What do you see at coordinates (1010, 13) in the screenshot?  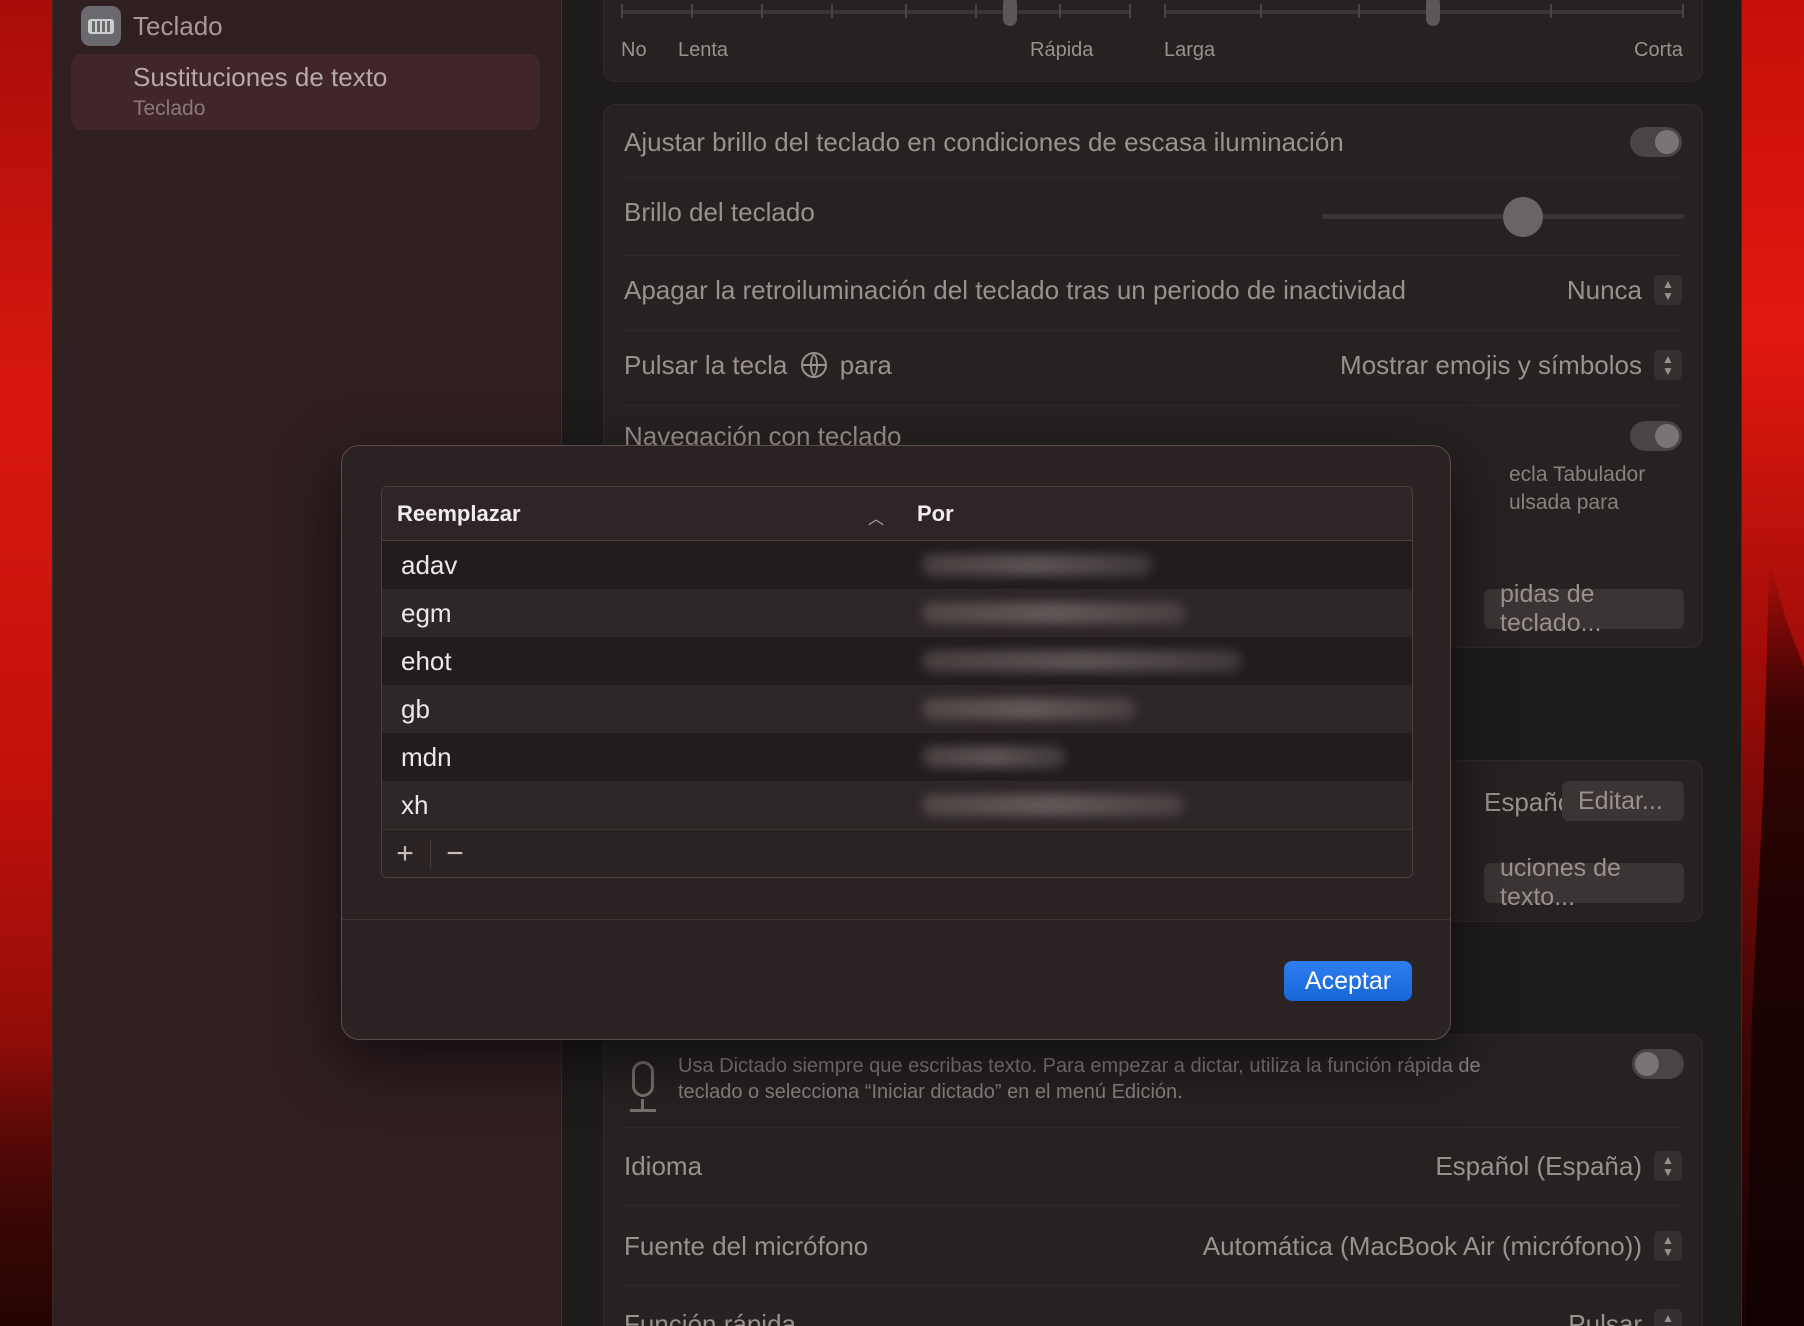 I see `key-repeat-knob` at bounding box center [1010, 13].